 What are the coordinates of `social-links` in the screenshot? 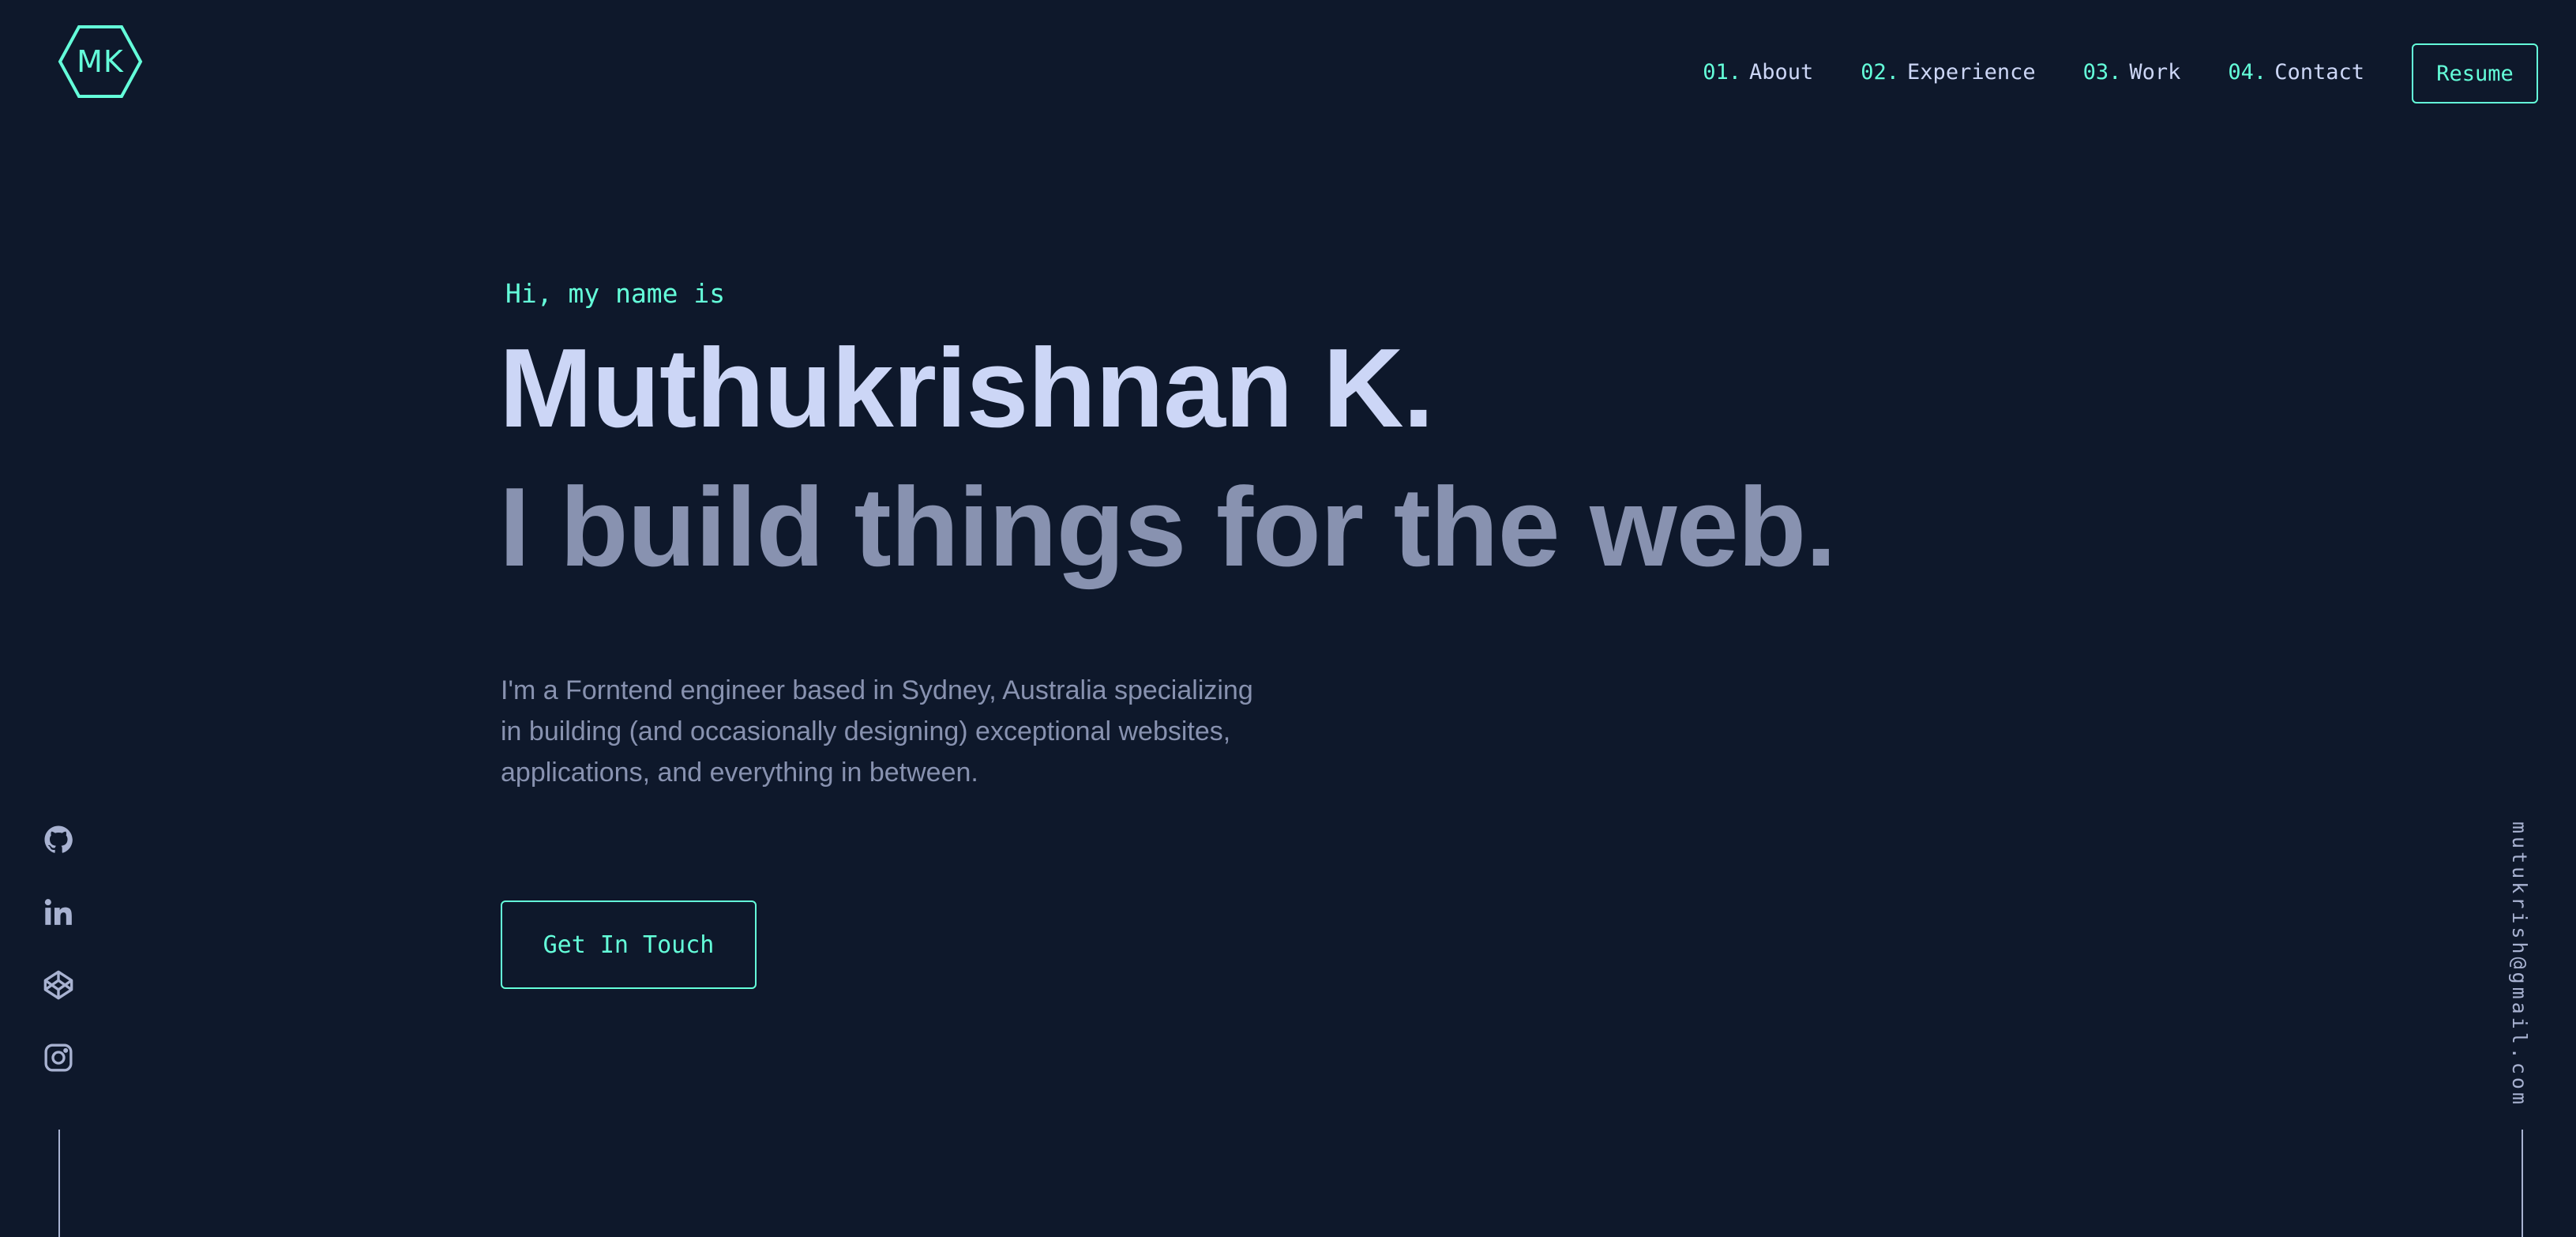 It's located at (58, 949).